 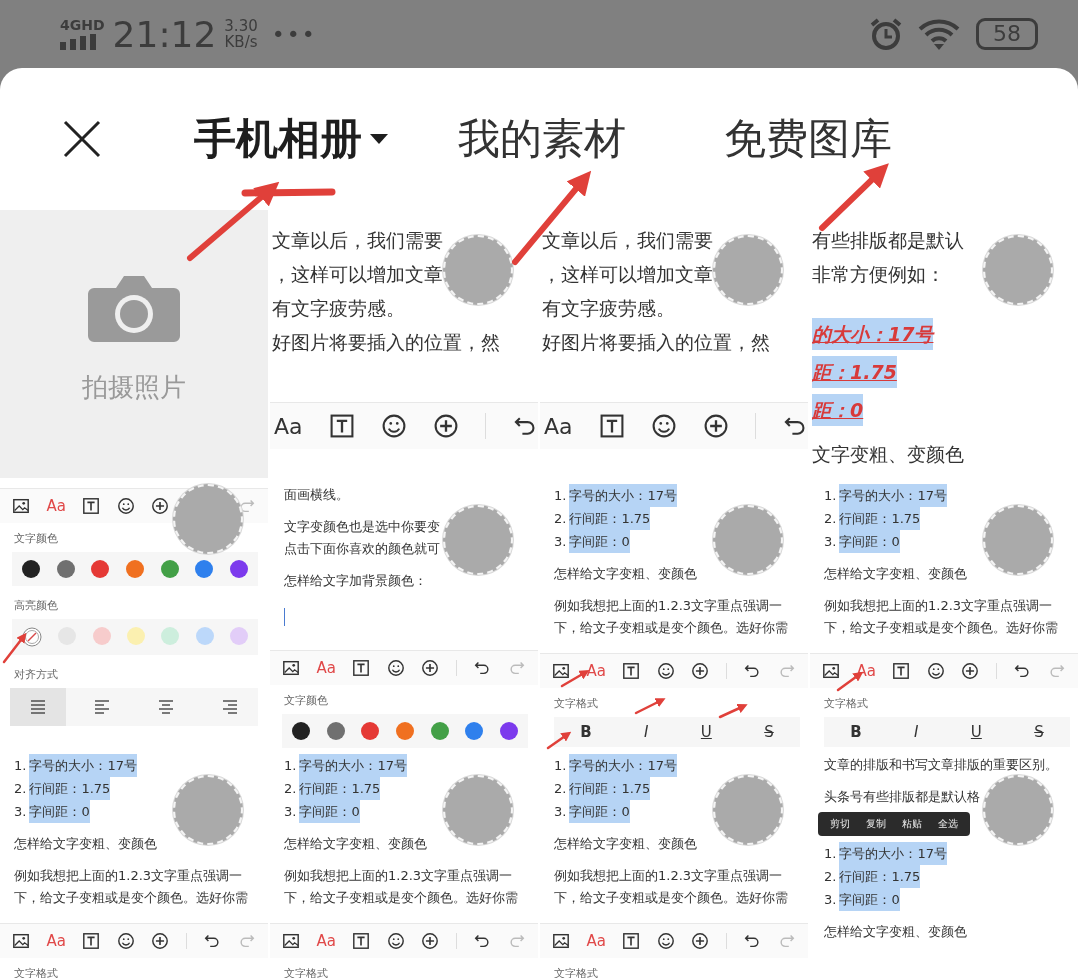 I want to click on list-number: 2., so click(x=830, y=877).